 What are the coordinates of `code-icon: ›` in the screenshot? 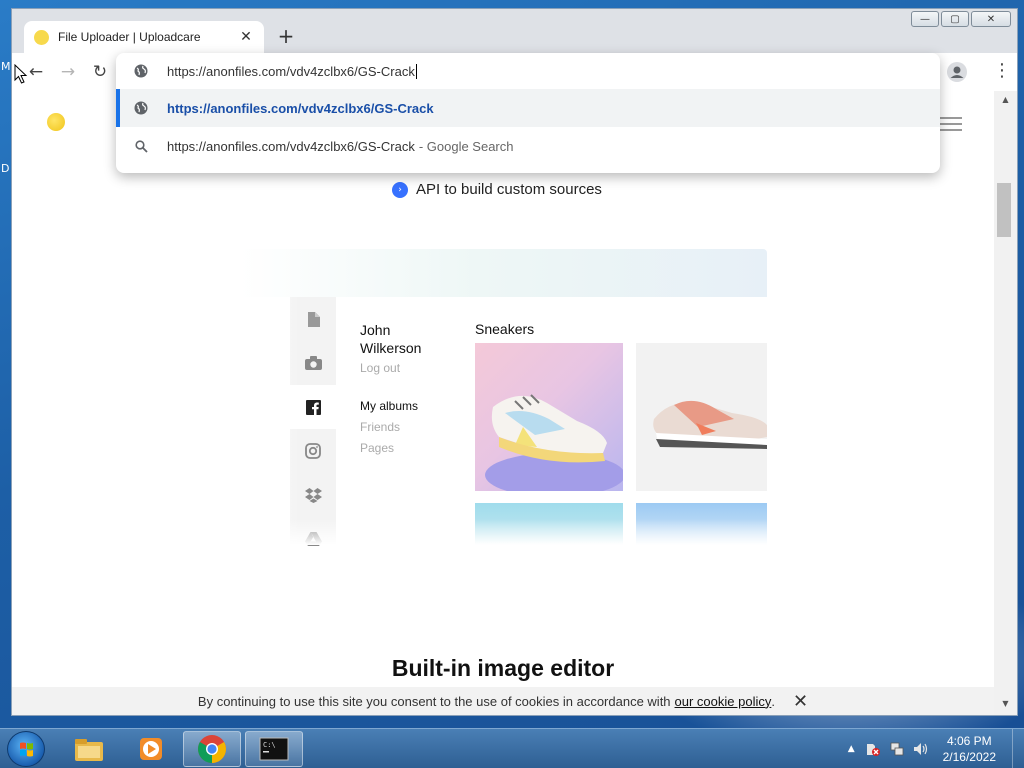 It's located at (400, 189).